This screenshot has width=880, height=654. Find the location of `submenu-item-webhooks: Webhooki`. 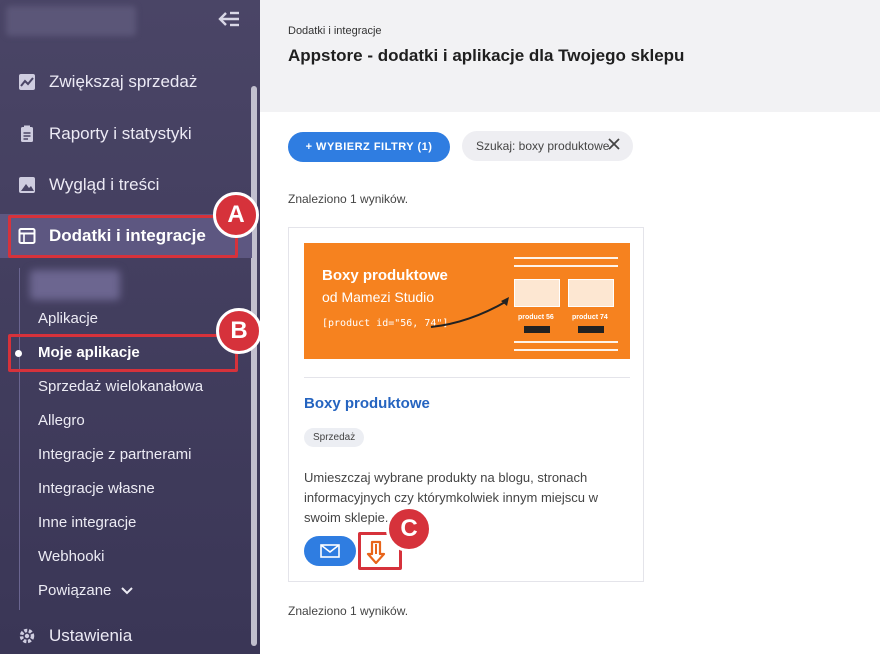

submenu-item-webhooks: Webhooki is located at coordinates (71, 556).